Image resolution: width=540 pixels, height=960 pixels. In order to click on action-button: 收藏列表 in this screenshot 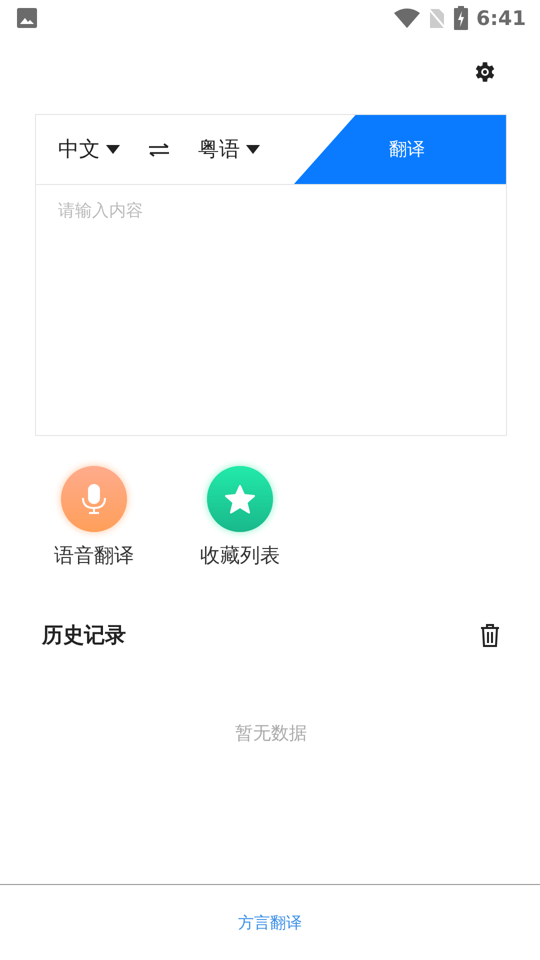, I will do `click(240, 518)`.